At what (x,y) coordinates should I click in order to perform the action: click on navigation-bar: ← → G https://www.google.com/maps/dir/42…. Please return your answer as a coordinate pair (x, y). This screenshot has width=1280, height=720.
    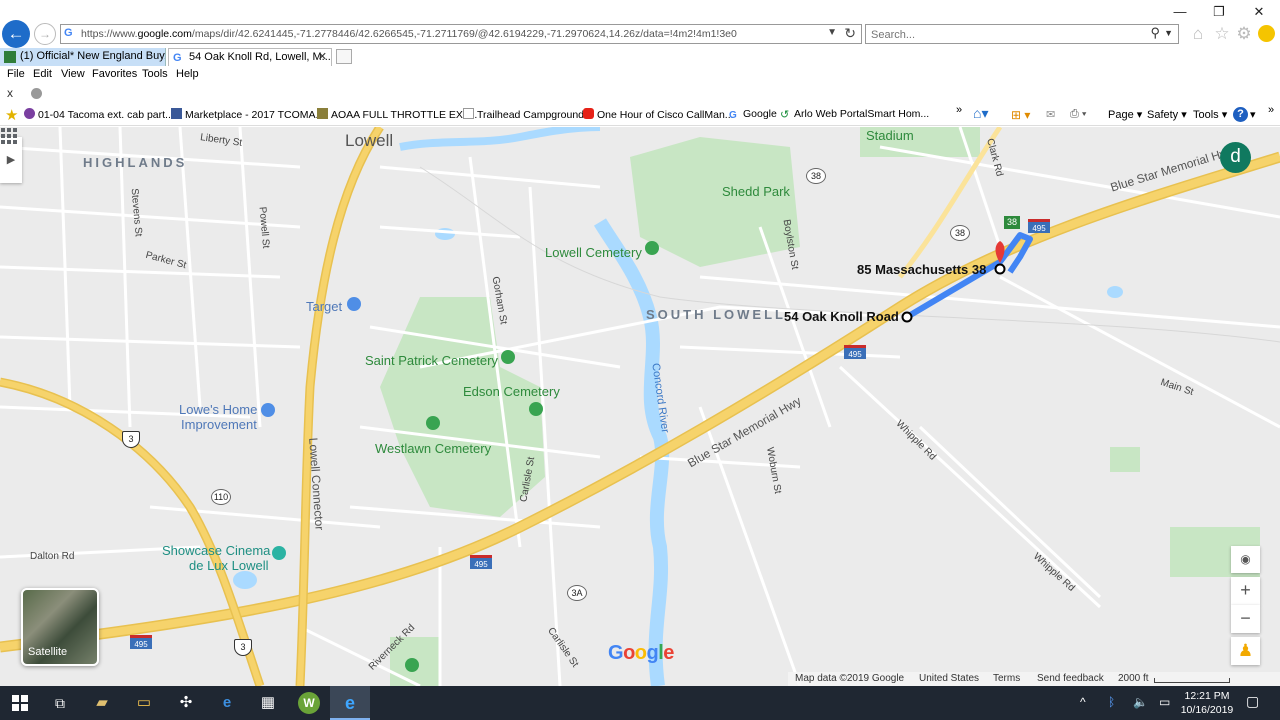
    Looking at the image, I should click on (640, 33).